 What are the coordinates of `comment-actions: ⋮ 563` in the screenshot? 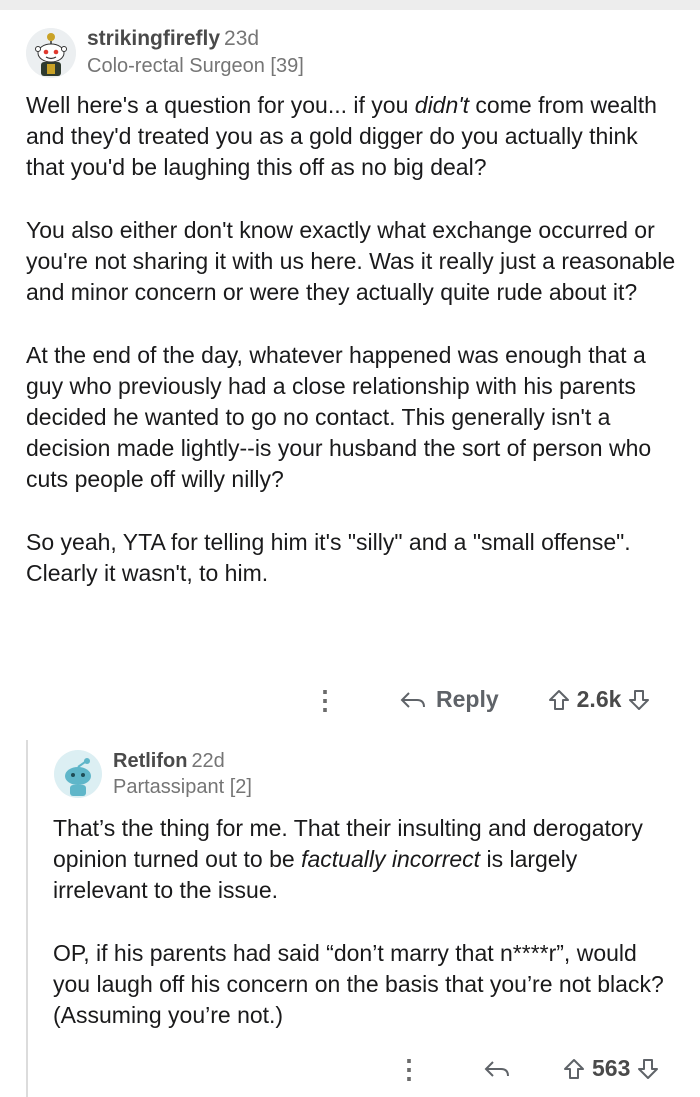 It's located at (528, 1068).